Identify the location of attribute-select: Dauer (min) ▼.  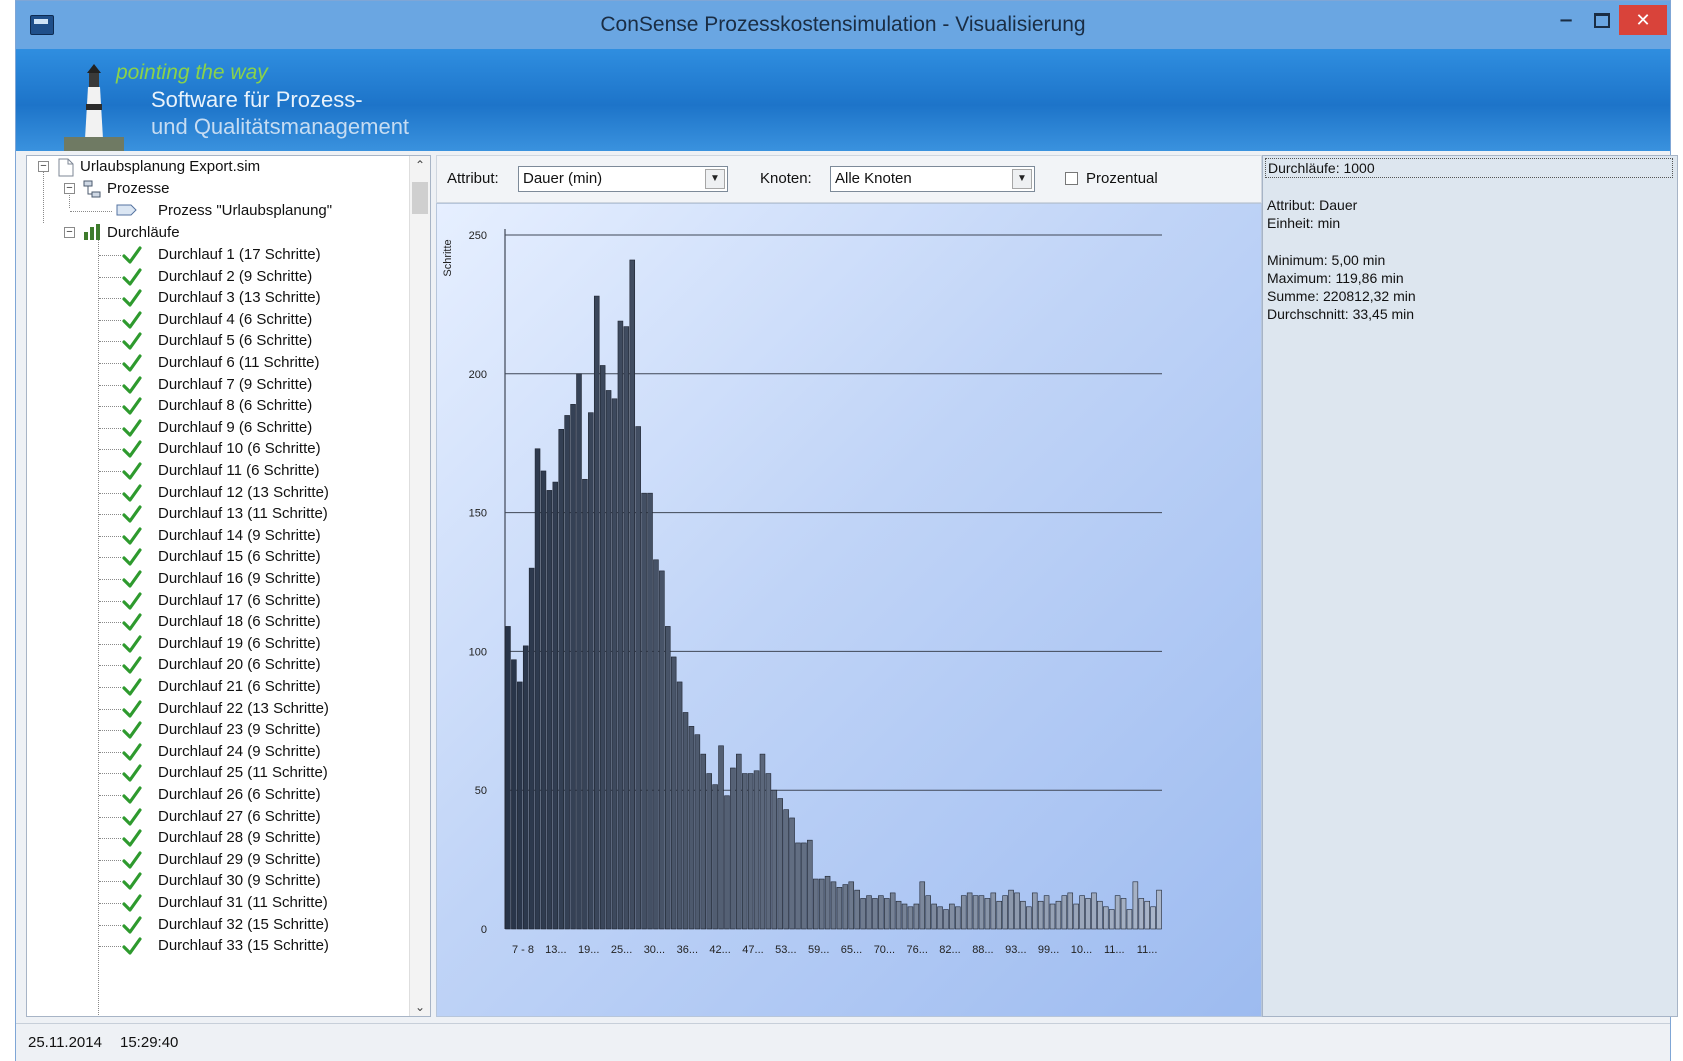
(623, 179).